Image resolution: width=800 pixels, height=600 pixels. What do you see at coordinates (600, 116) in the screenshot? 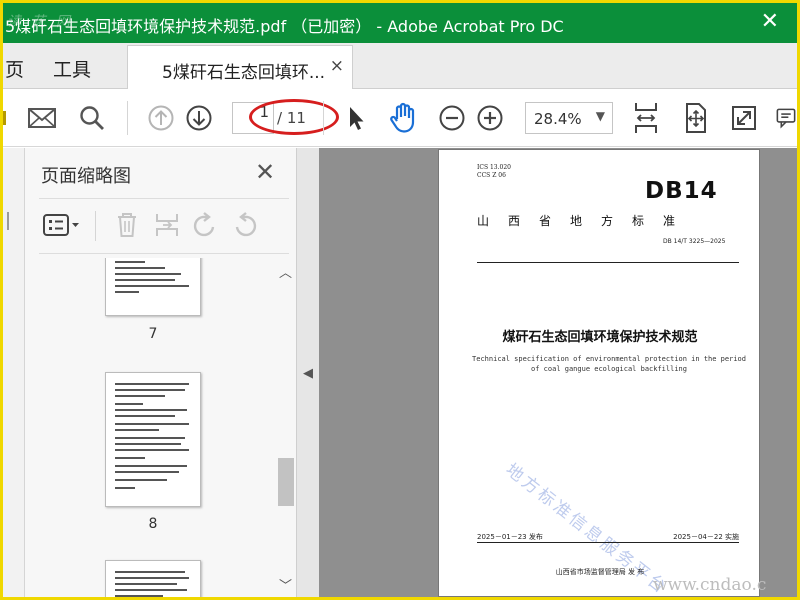
I see `chevron-down-icon: ▼` at bounding box center [600, 116].